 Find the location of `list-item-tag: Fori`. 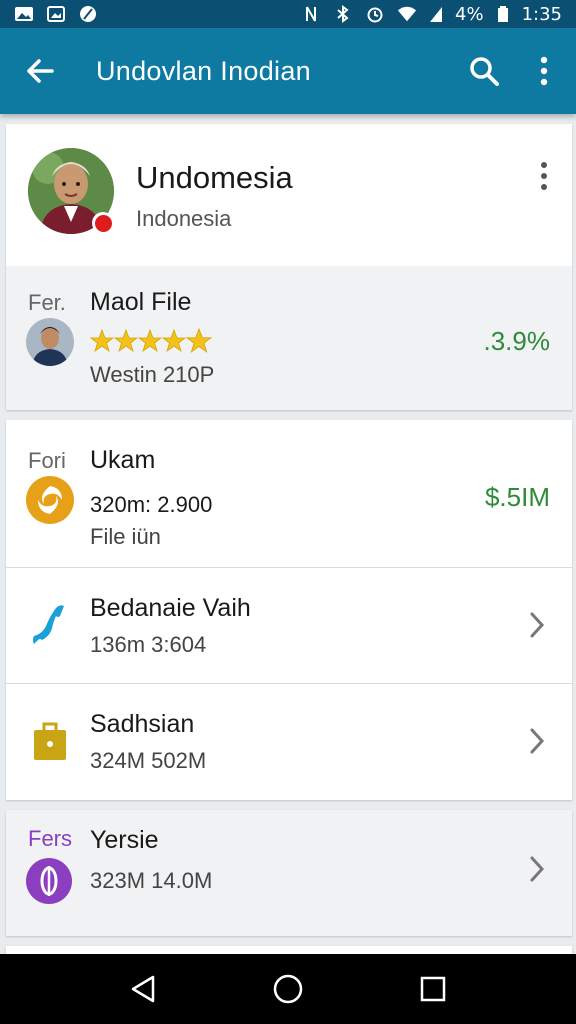

list-item-tag: Fori is located at coordinates (47, 460).